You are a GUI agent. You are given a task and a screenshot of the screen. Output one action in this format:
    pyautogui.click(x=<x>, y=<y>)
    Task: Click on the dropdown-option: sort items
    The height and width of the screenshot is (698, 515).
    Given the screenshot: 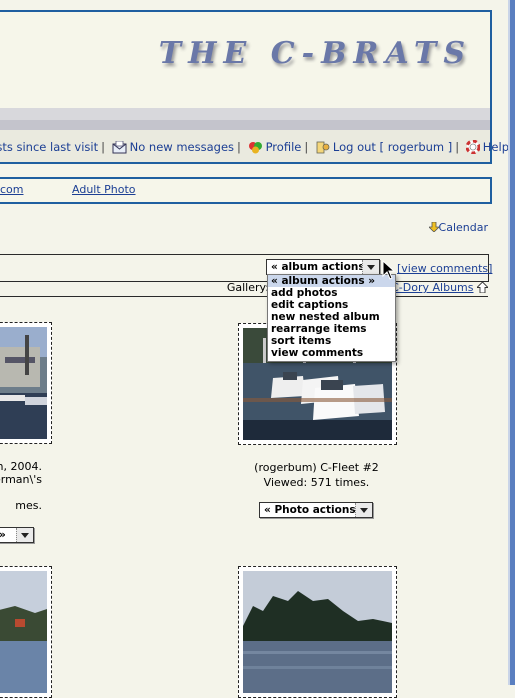 What is the action you would take?
    pyautogui.click(x=331, y=341)
    